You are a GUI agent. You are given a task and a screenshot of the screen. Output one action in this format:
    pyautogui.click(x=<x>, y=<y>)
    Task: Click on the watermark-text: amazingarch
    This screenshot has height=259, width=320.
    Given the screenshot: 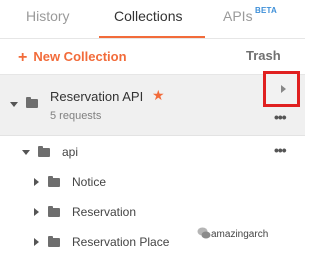 What is the action you would take?
    pyautogui.click(x=240, y=234)
    